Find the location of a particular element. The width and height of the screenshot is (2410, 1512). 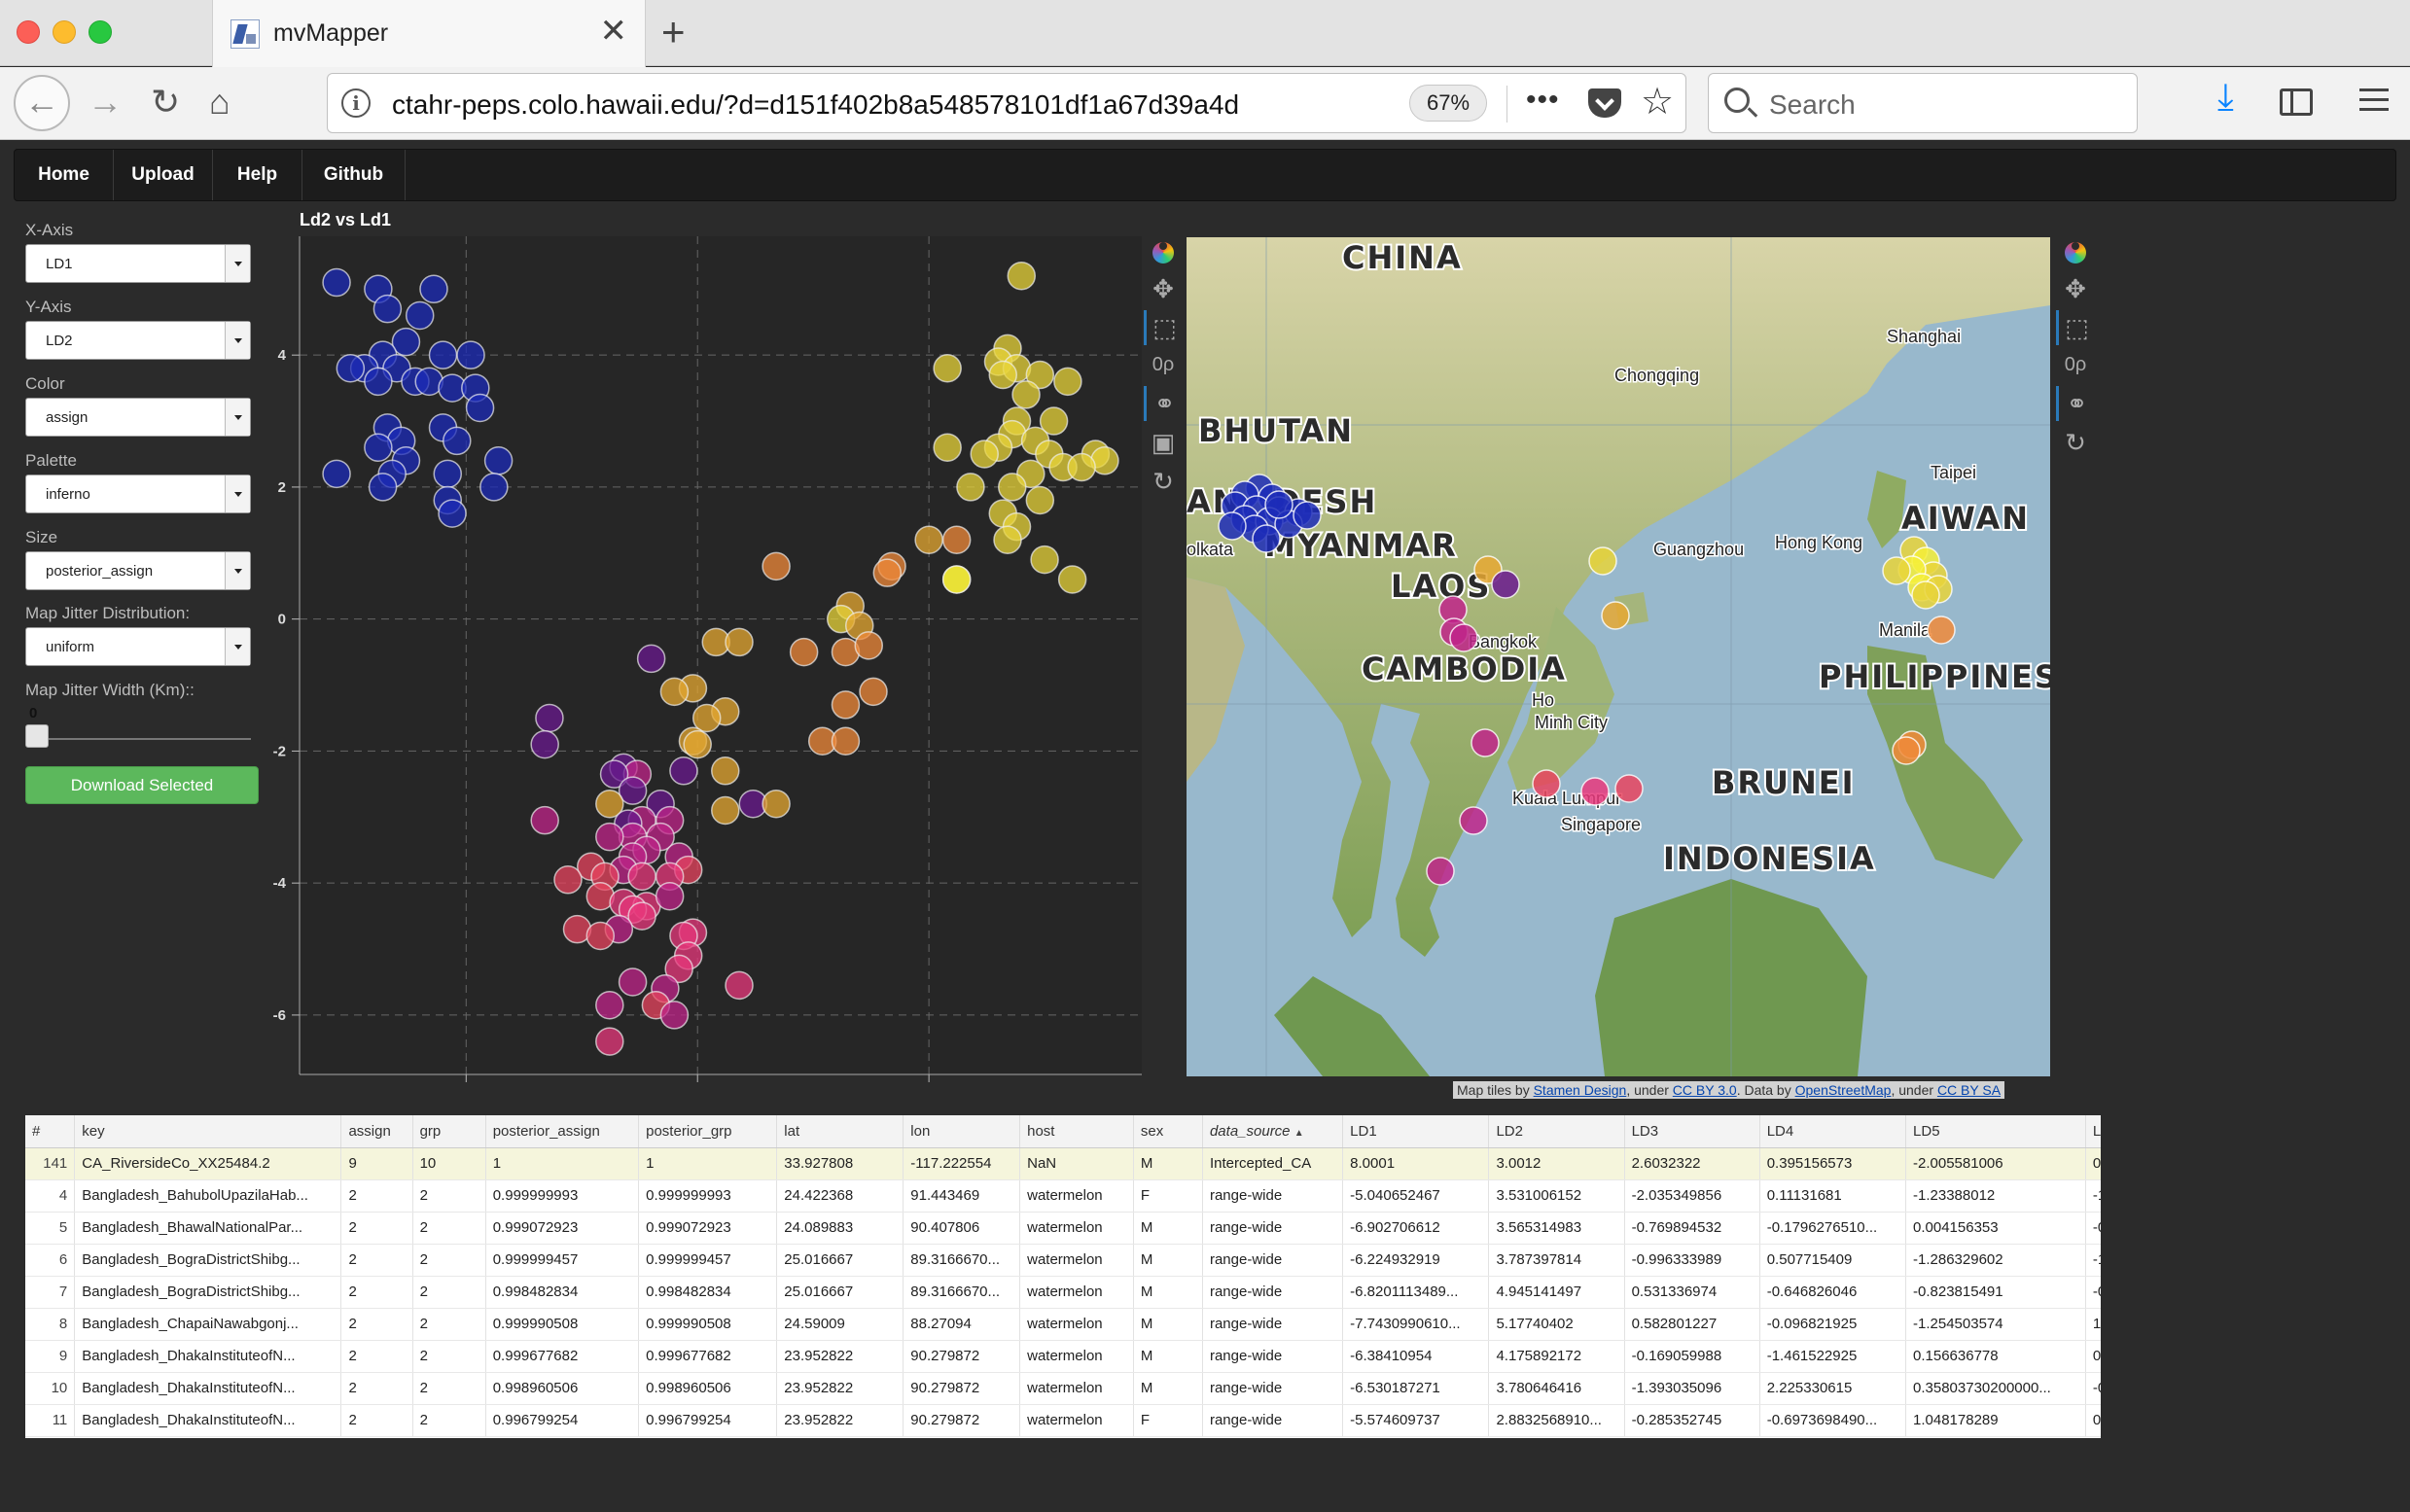

table-cell: 141 is located at coordinates (50, 1163).